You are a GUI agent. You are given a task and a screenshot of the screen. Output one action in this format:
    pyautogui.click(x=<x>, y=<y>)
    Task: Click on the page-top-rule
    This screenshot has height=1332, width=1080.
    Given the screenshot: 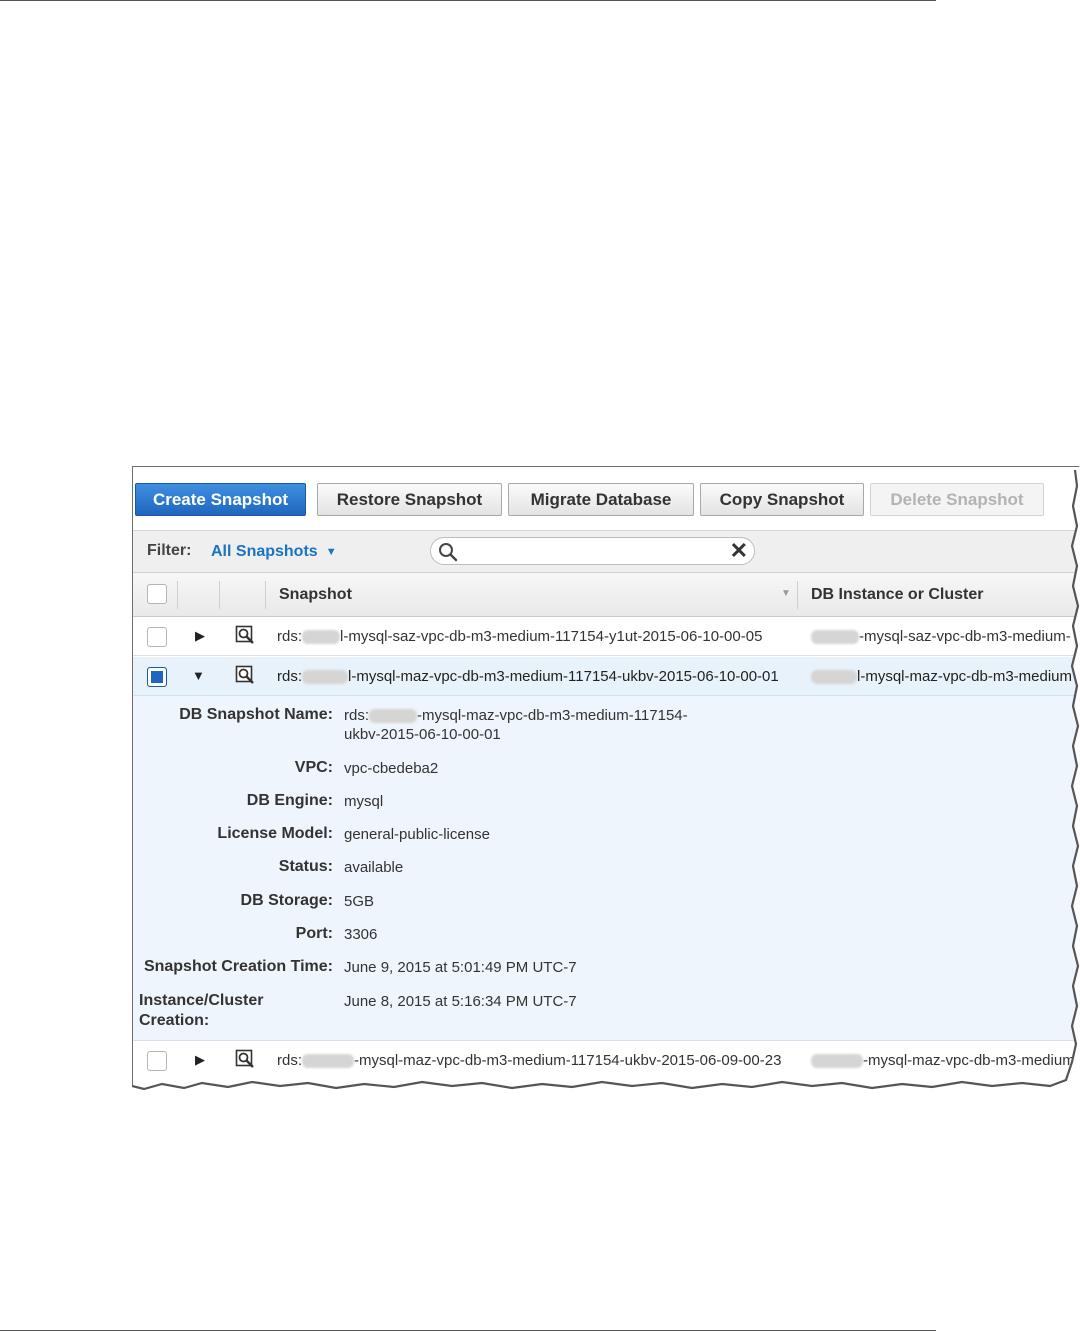 What is the action you would take?
    pyautogui.click(x=468, y=0)
    